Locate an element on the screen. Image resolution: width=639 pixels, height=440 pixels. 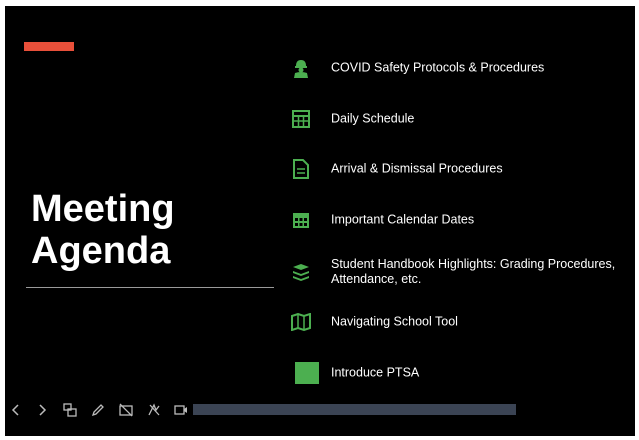
agenda-item-label: Daily Schedule is located at coordinates (373, 118).